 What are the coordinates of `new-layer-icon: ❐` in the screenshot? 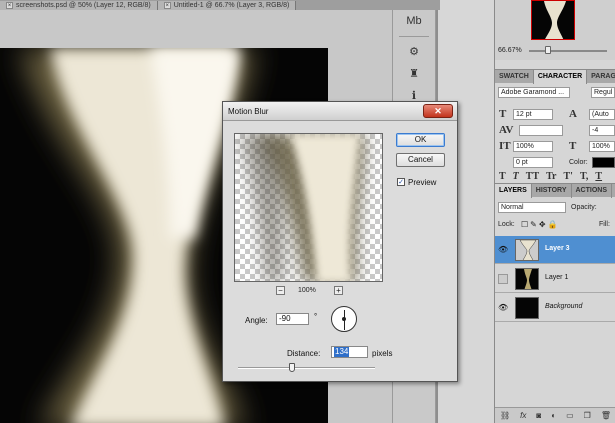 It's located at (587, 415).